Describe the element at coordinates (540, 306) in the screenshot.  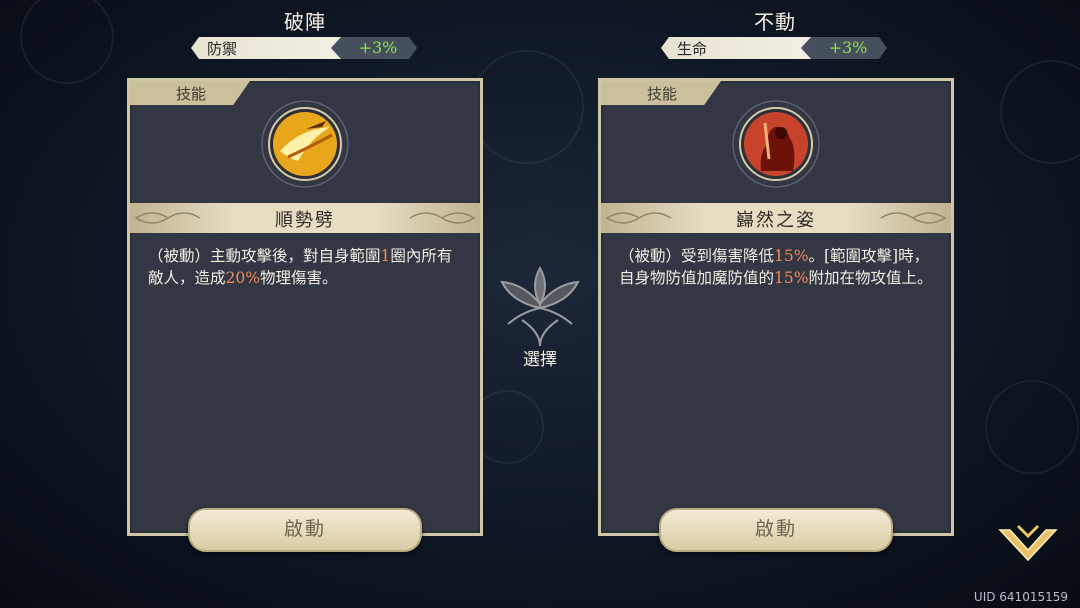
I see `lotus-emblem-icon` at that location.